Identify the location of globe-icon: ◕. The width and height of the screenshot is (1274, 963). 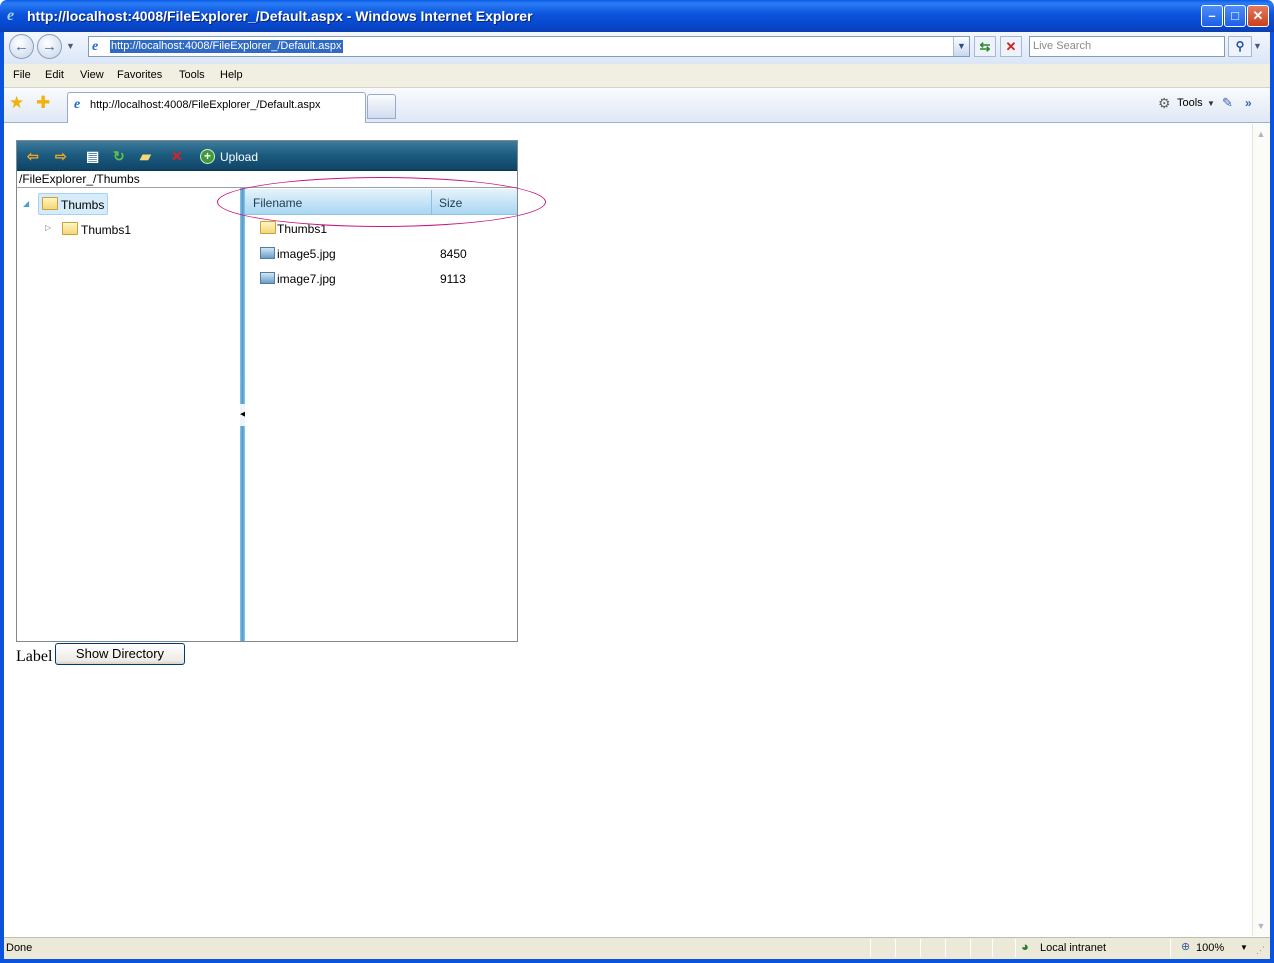
(1025, 946).